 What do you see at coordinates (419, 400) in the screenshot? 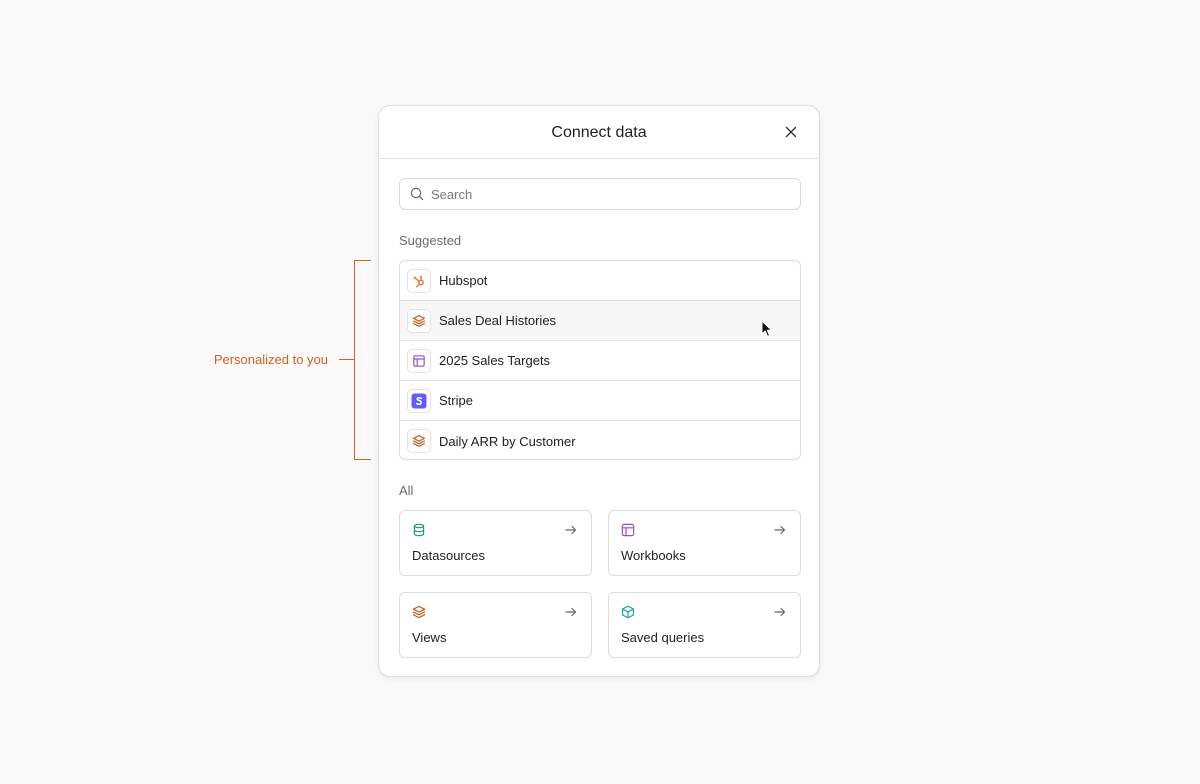
I see `stripe-icon` at bounding box center [419, 400].